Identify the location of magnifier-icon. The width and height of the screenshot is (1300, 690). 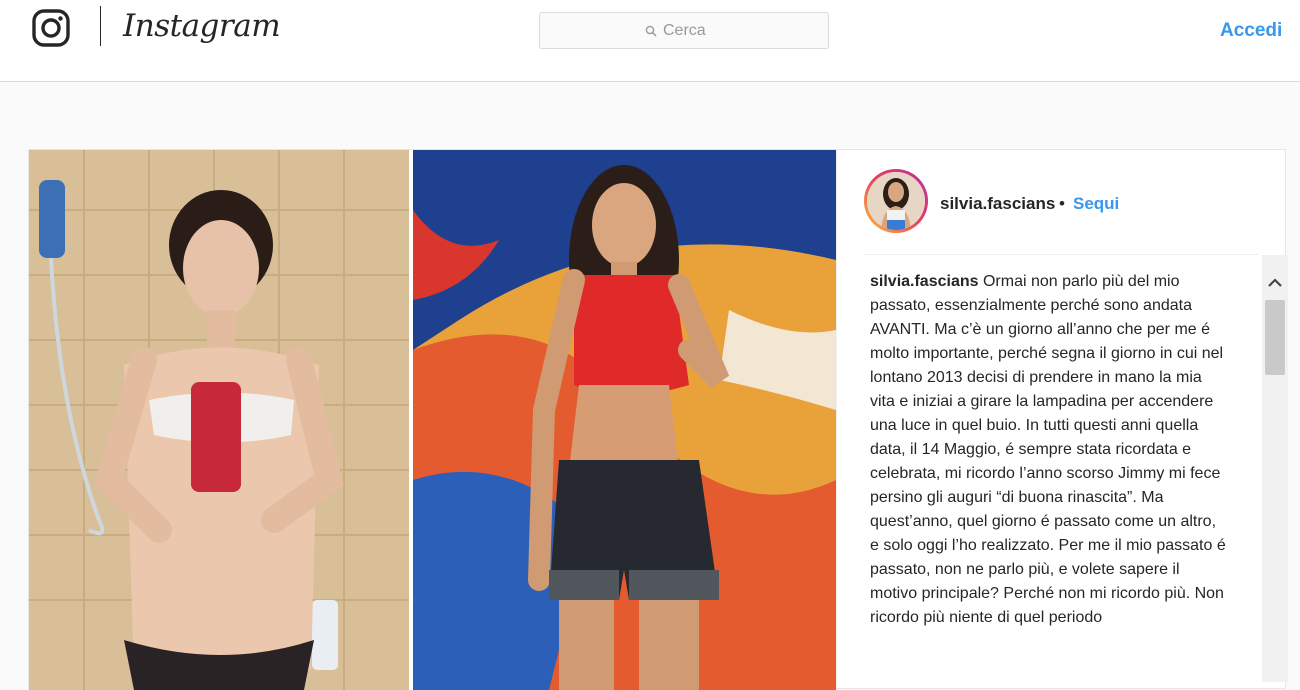
(651, 31).